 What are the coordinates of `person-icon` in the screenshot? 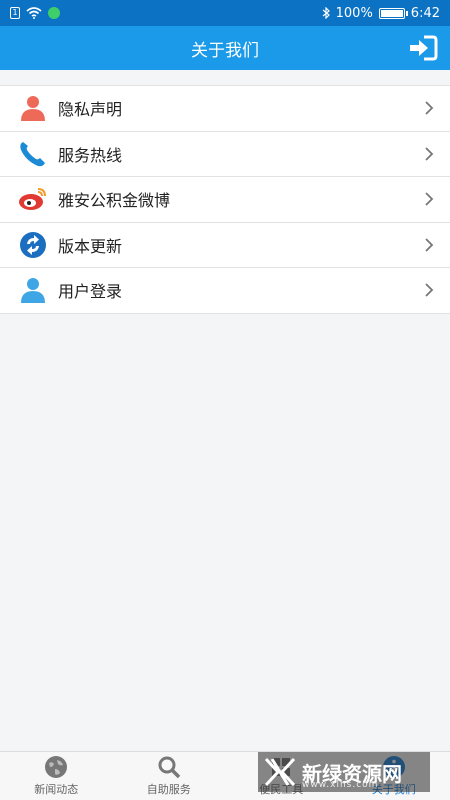 It's located at (33, 108).